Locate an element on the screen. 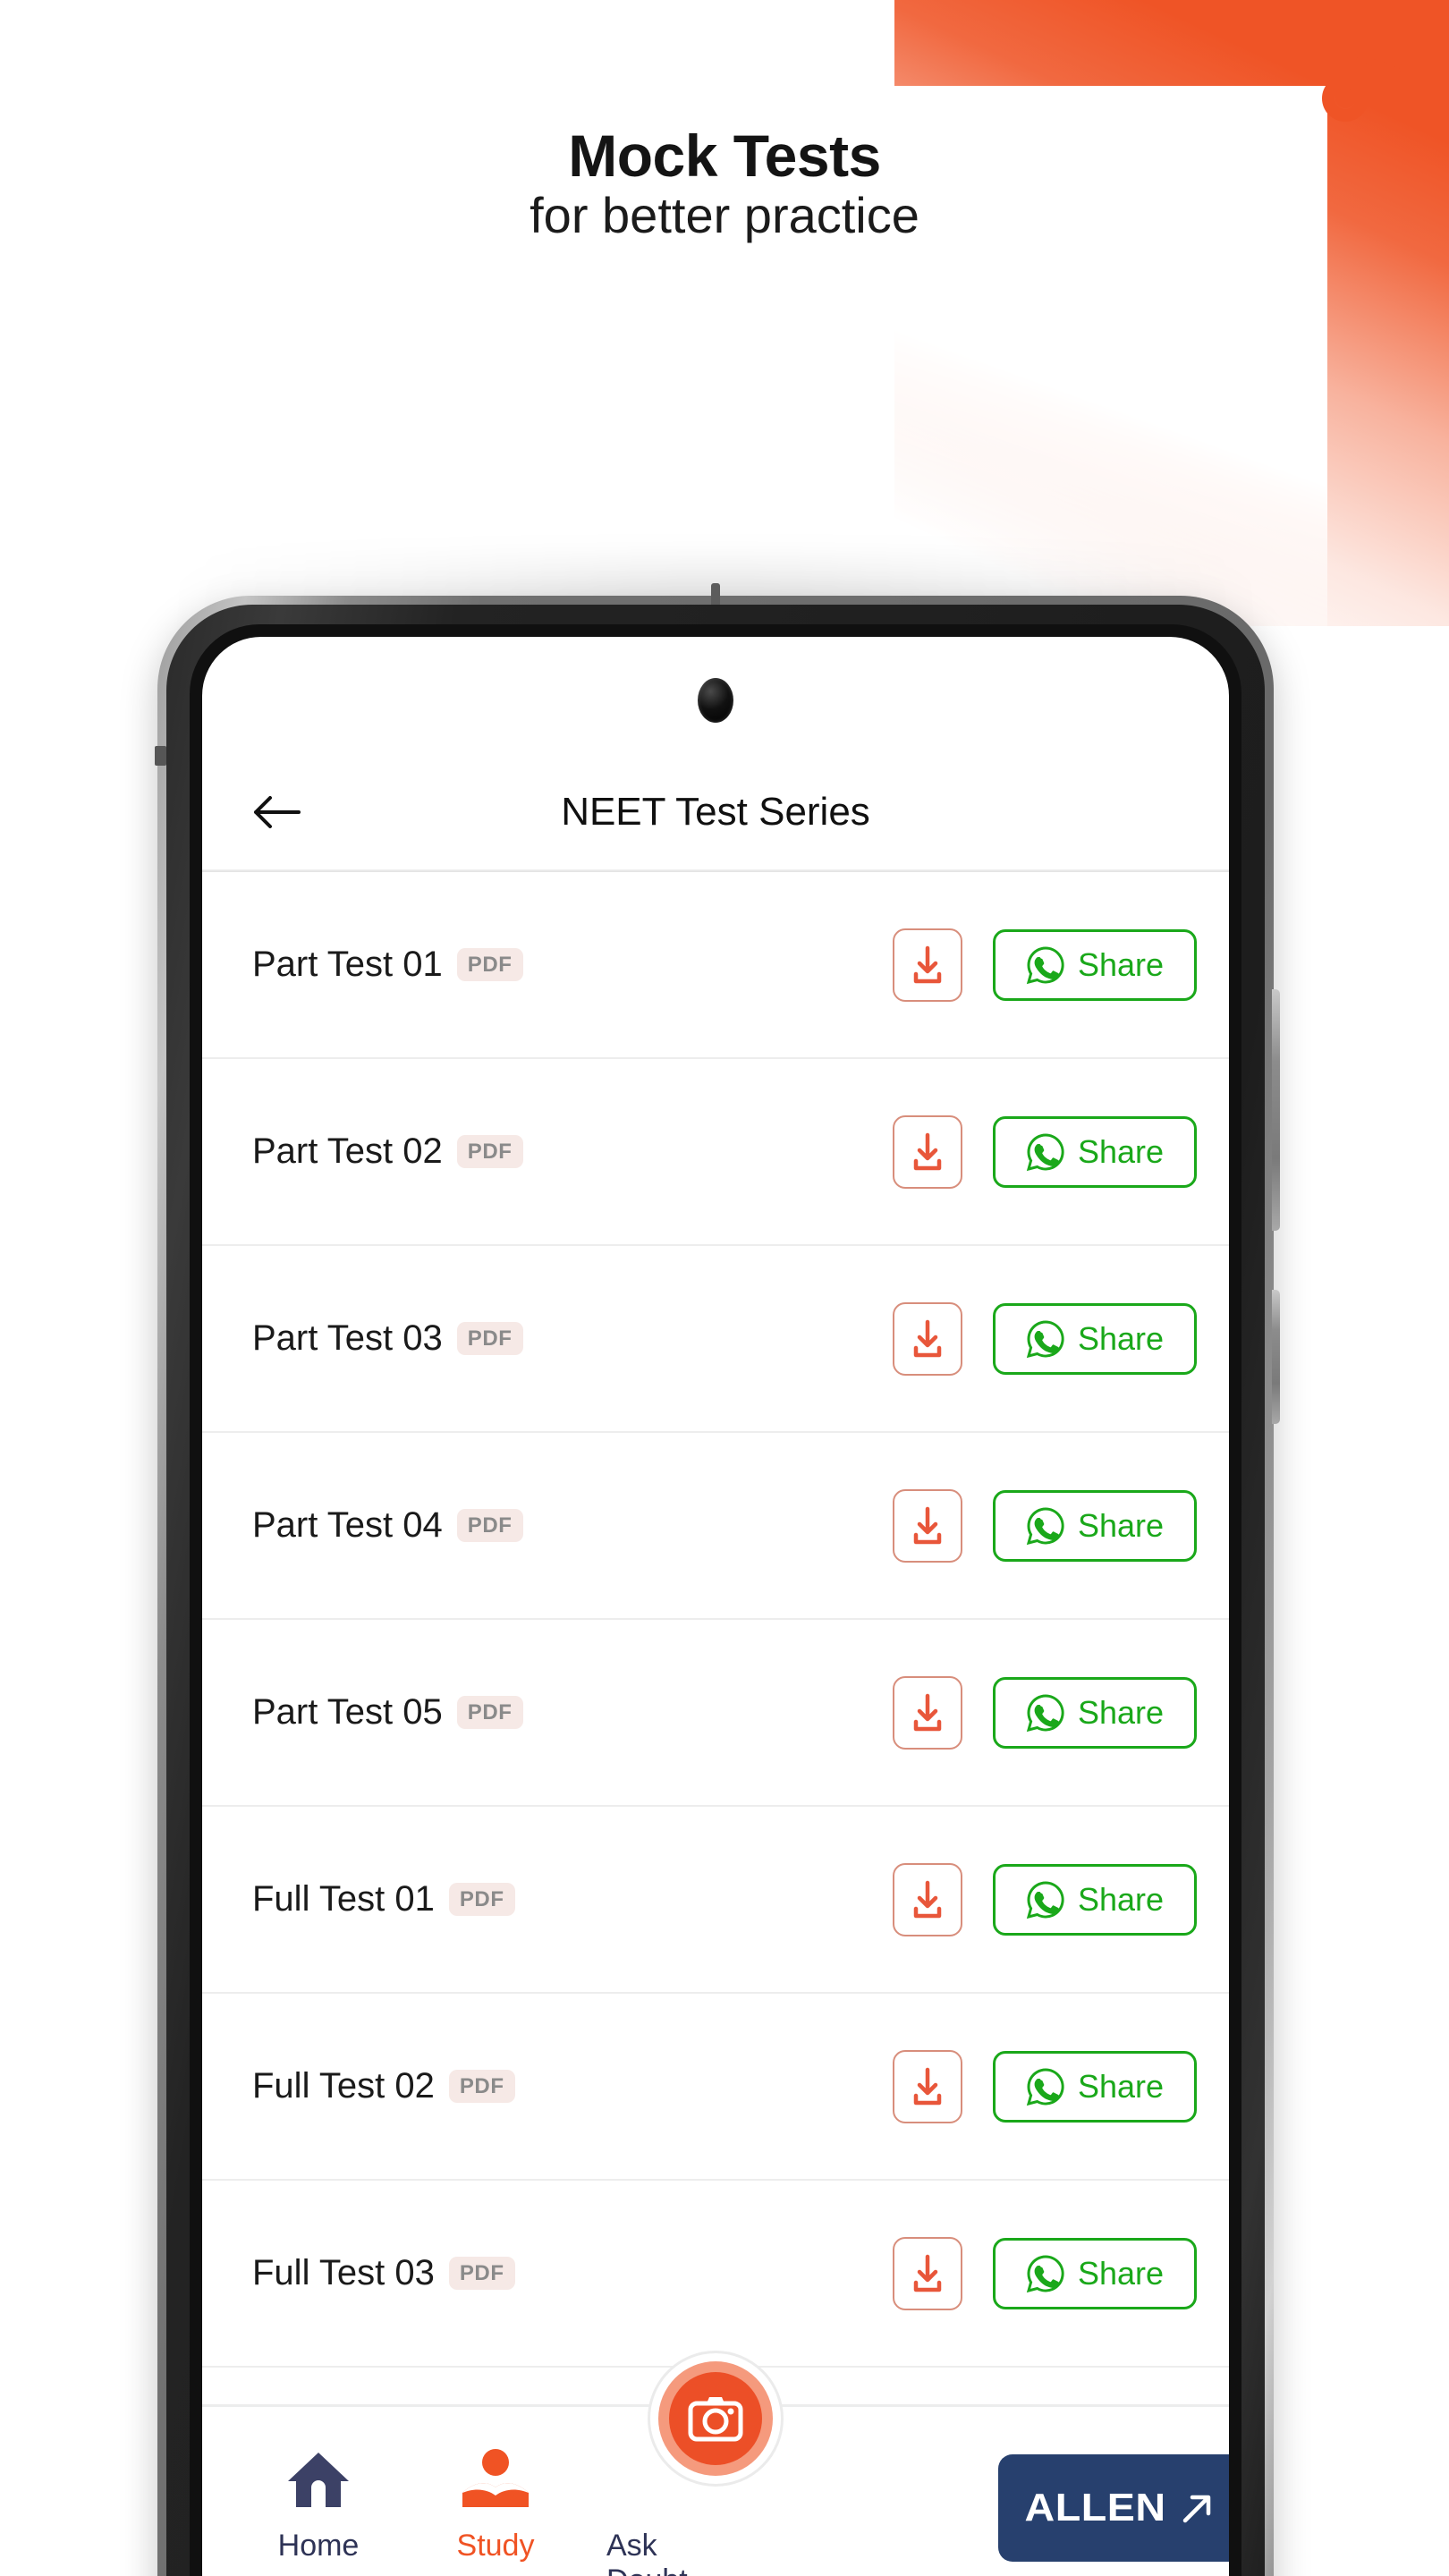 This screenshot has height=2576, width=1449. nav-label-ask-doubt: Ask Doubt is located at coordinates (647, 2552).